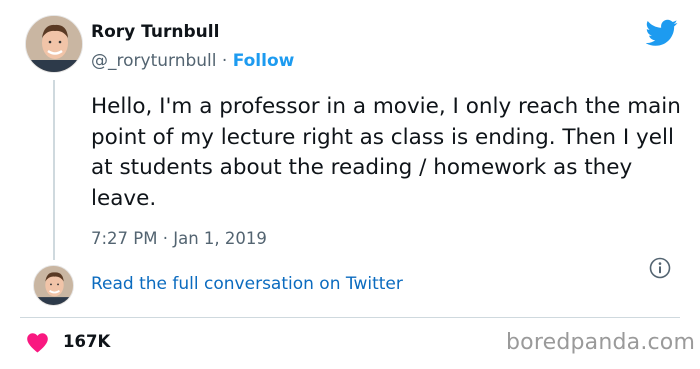 The height and width of the screenshot is (369, 700). What do you see at coordinates (54, 170) in the screenshot?
I see `thread-line` at bounding box center [54, 170].